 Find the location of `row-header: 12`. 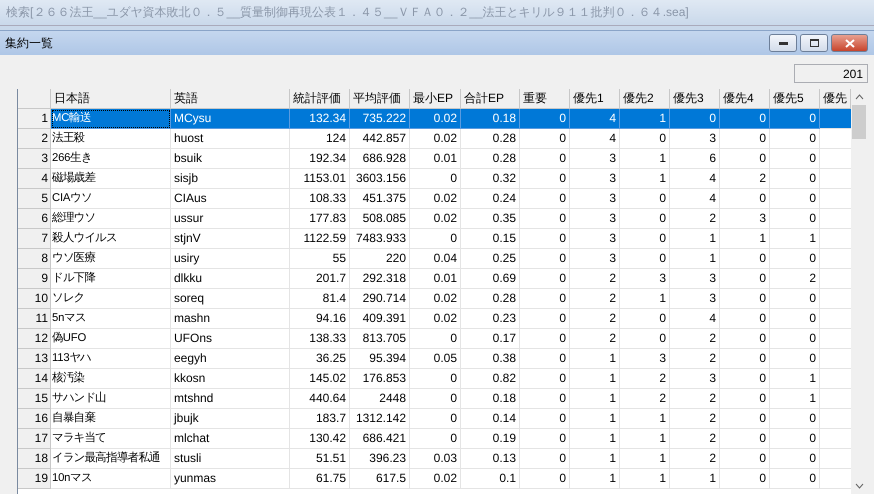

row-header: 12 is located at coordinates (34, 339).